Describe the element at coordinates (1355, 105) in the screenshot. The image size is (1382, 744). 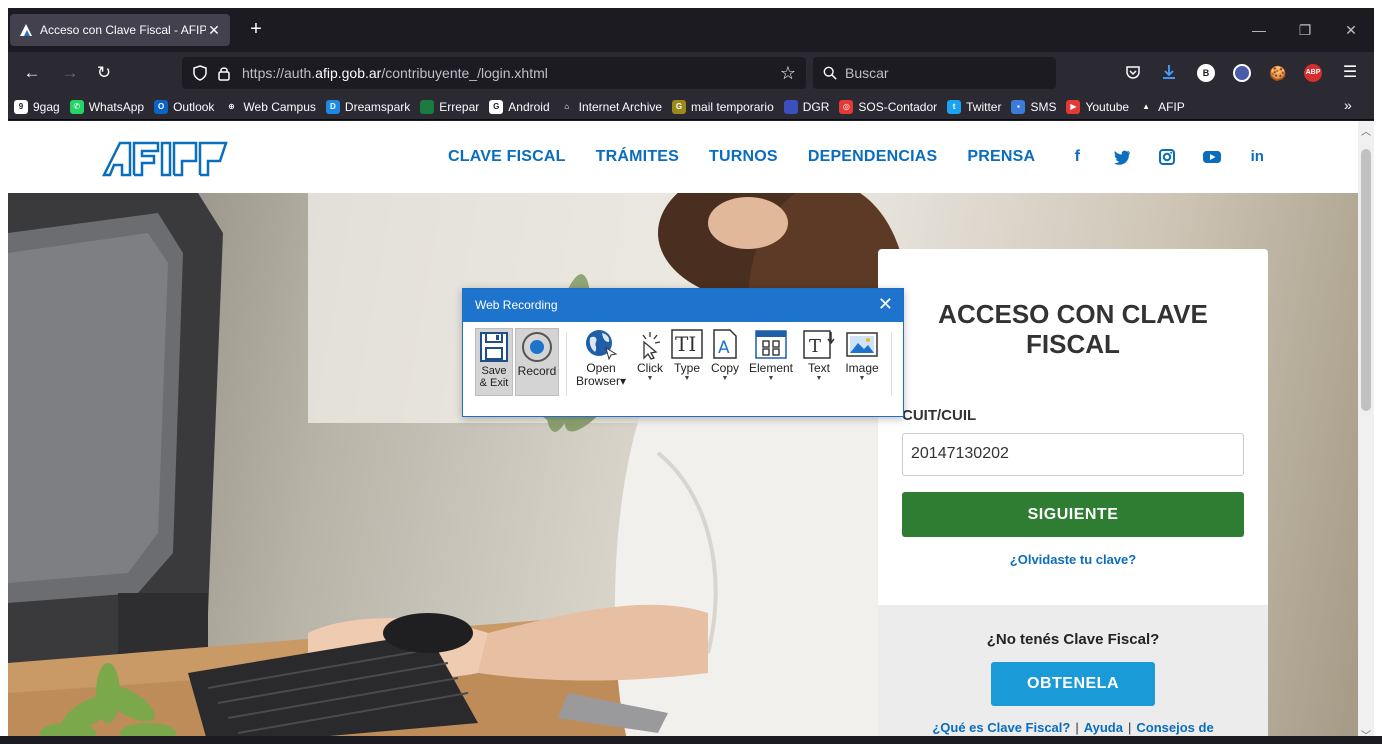
I see `bookmarks-overflow-icon: »` at that location.